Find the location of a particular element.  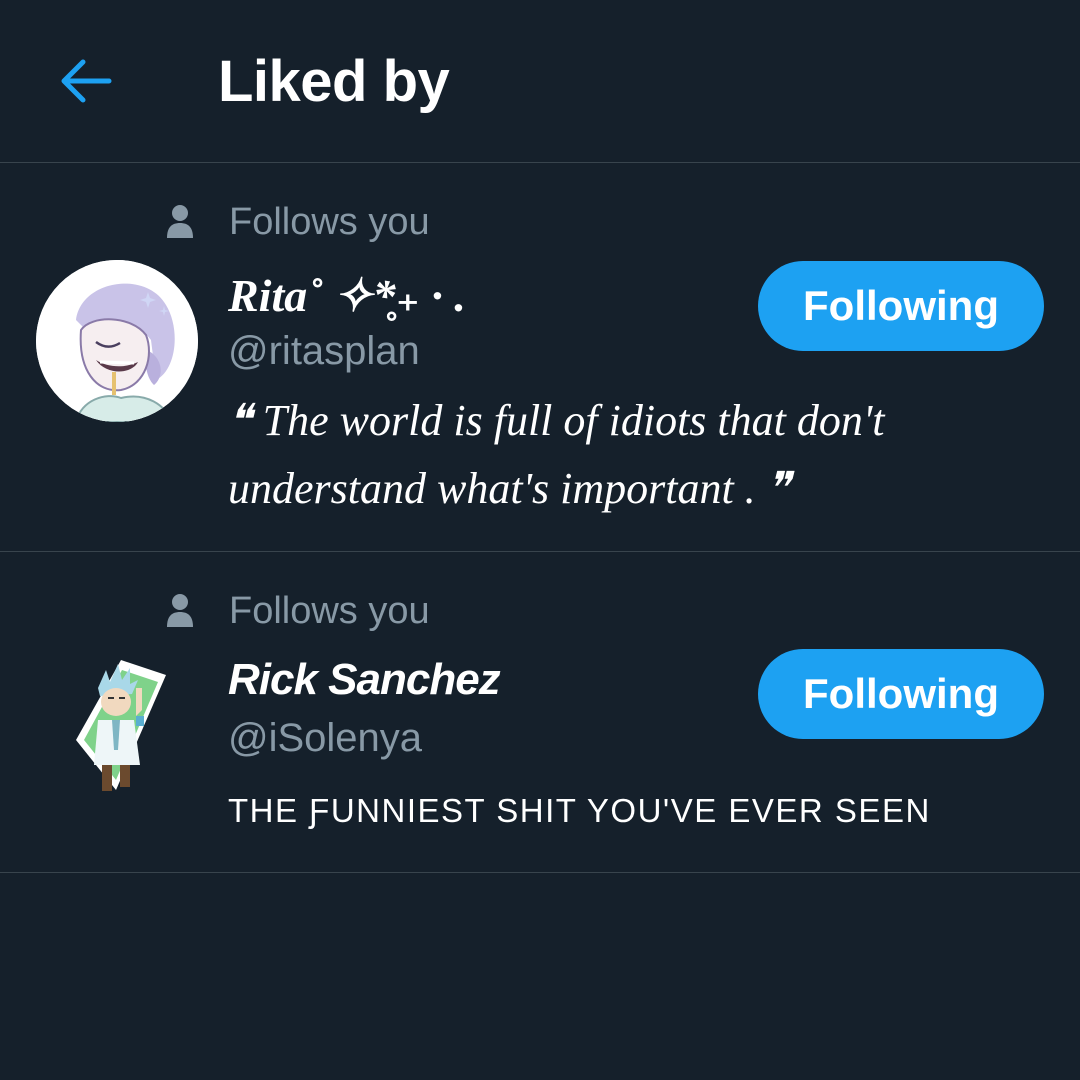

back-button is located at coordinates (85, 81).